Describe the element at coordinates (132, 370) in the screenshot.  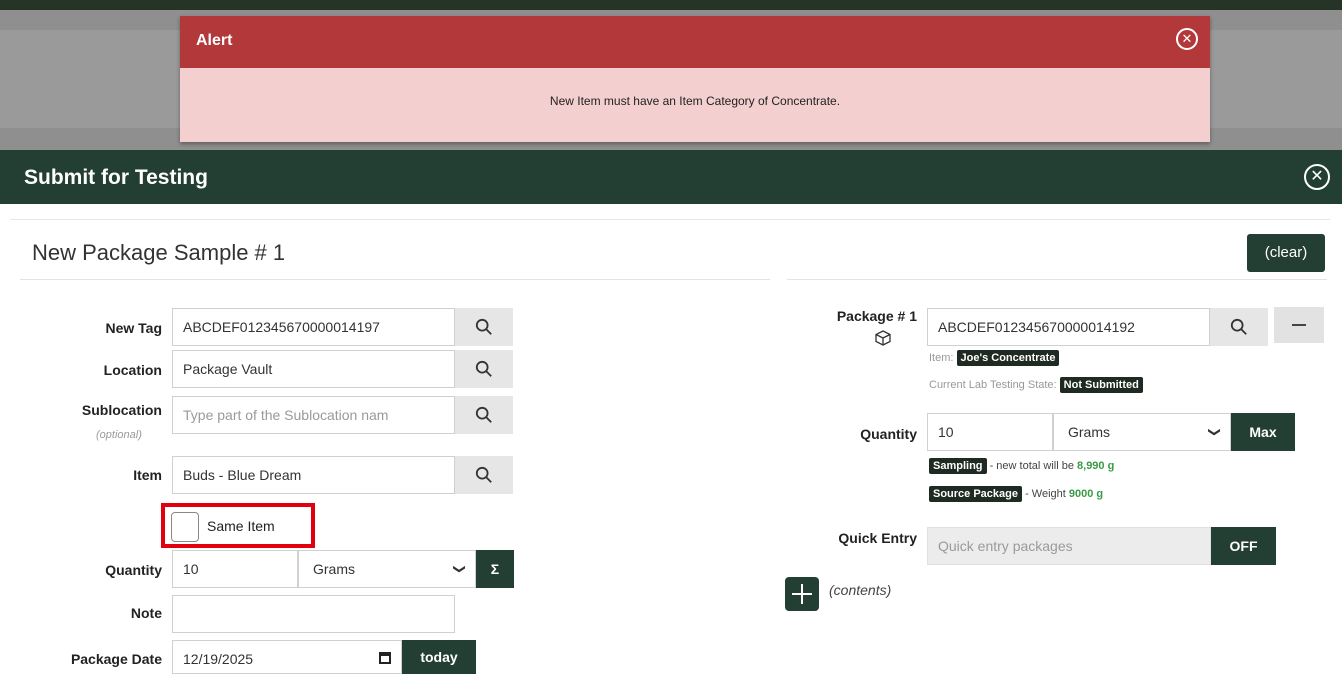
I see `location-label: Location` at that location.